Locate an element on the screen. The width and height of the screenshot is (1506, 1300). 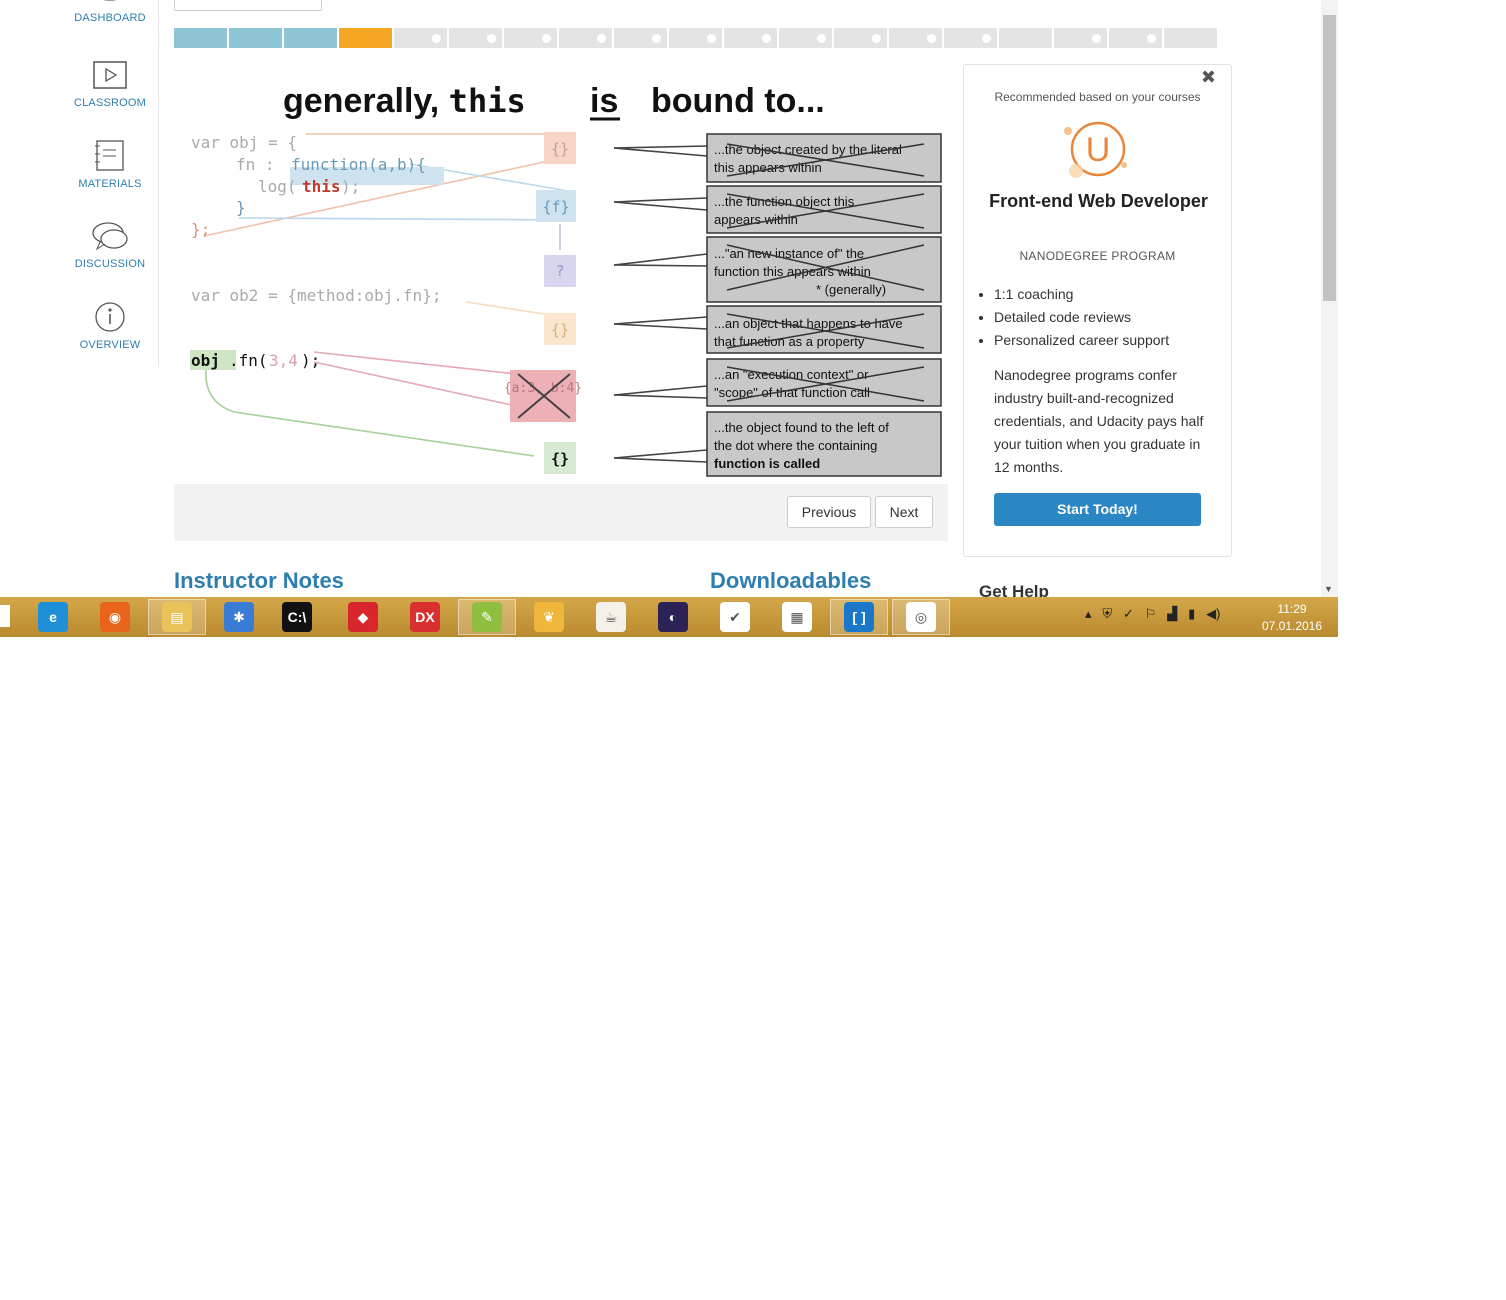
brackets-icon: [ ] is located at coordinates (859, 617).